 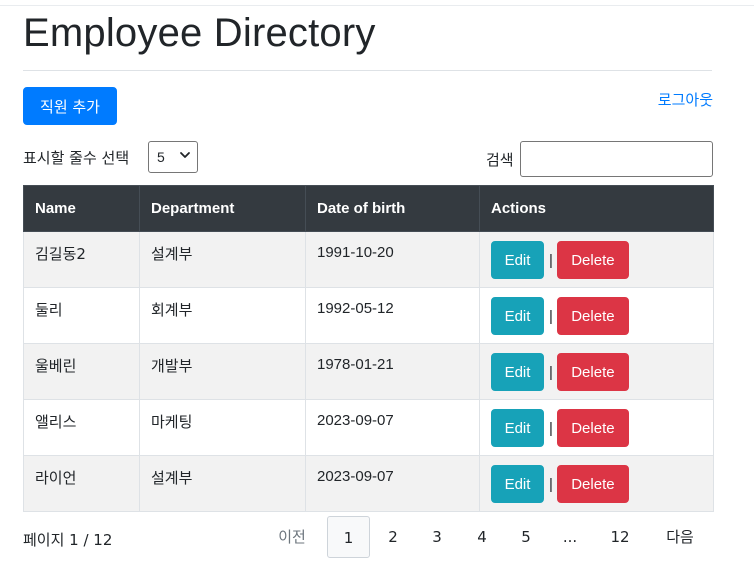 I want to click on cell-date-of-birth: 1978-01-21, so click(x=392, y=371).